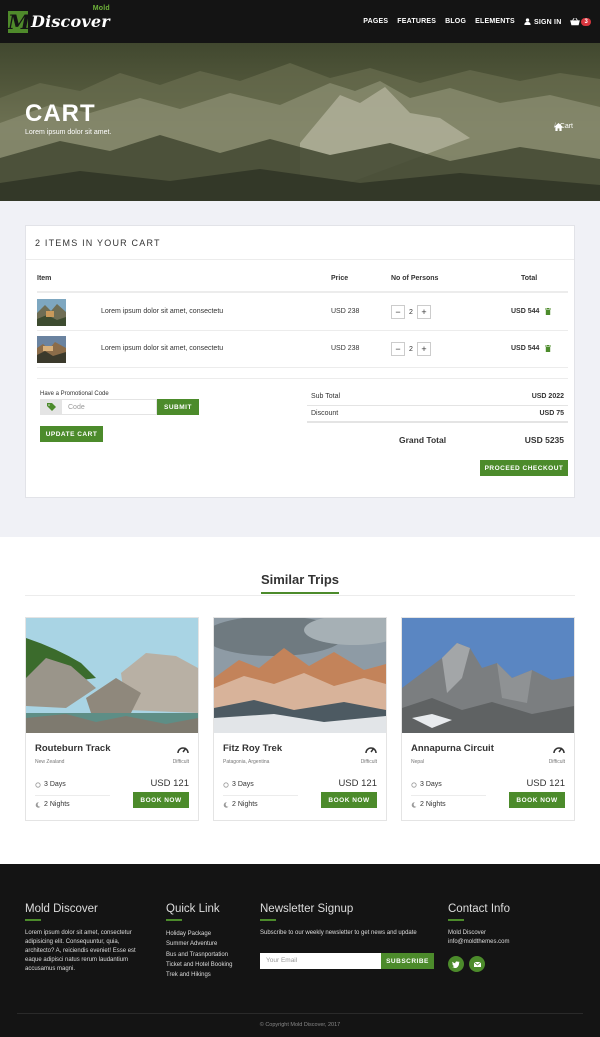 The image size is (600, 1037). What do you see at coordinates (479, 909) in the screenshot?
I see `footer-contact-title: Contact Info` at bounding box center [479, 909].